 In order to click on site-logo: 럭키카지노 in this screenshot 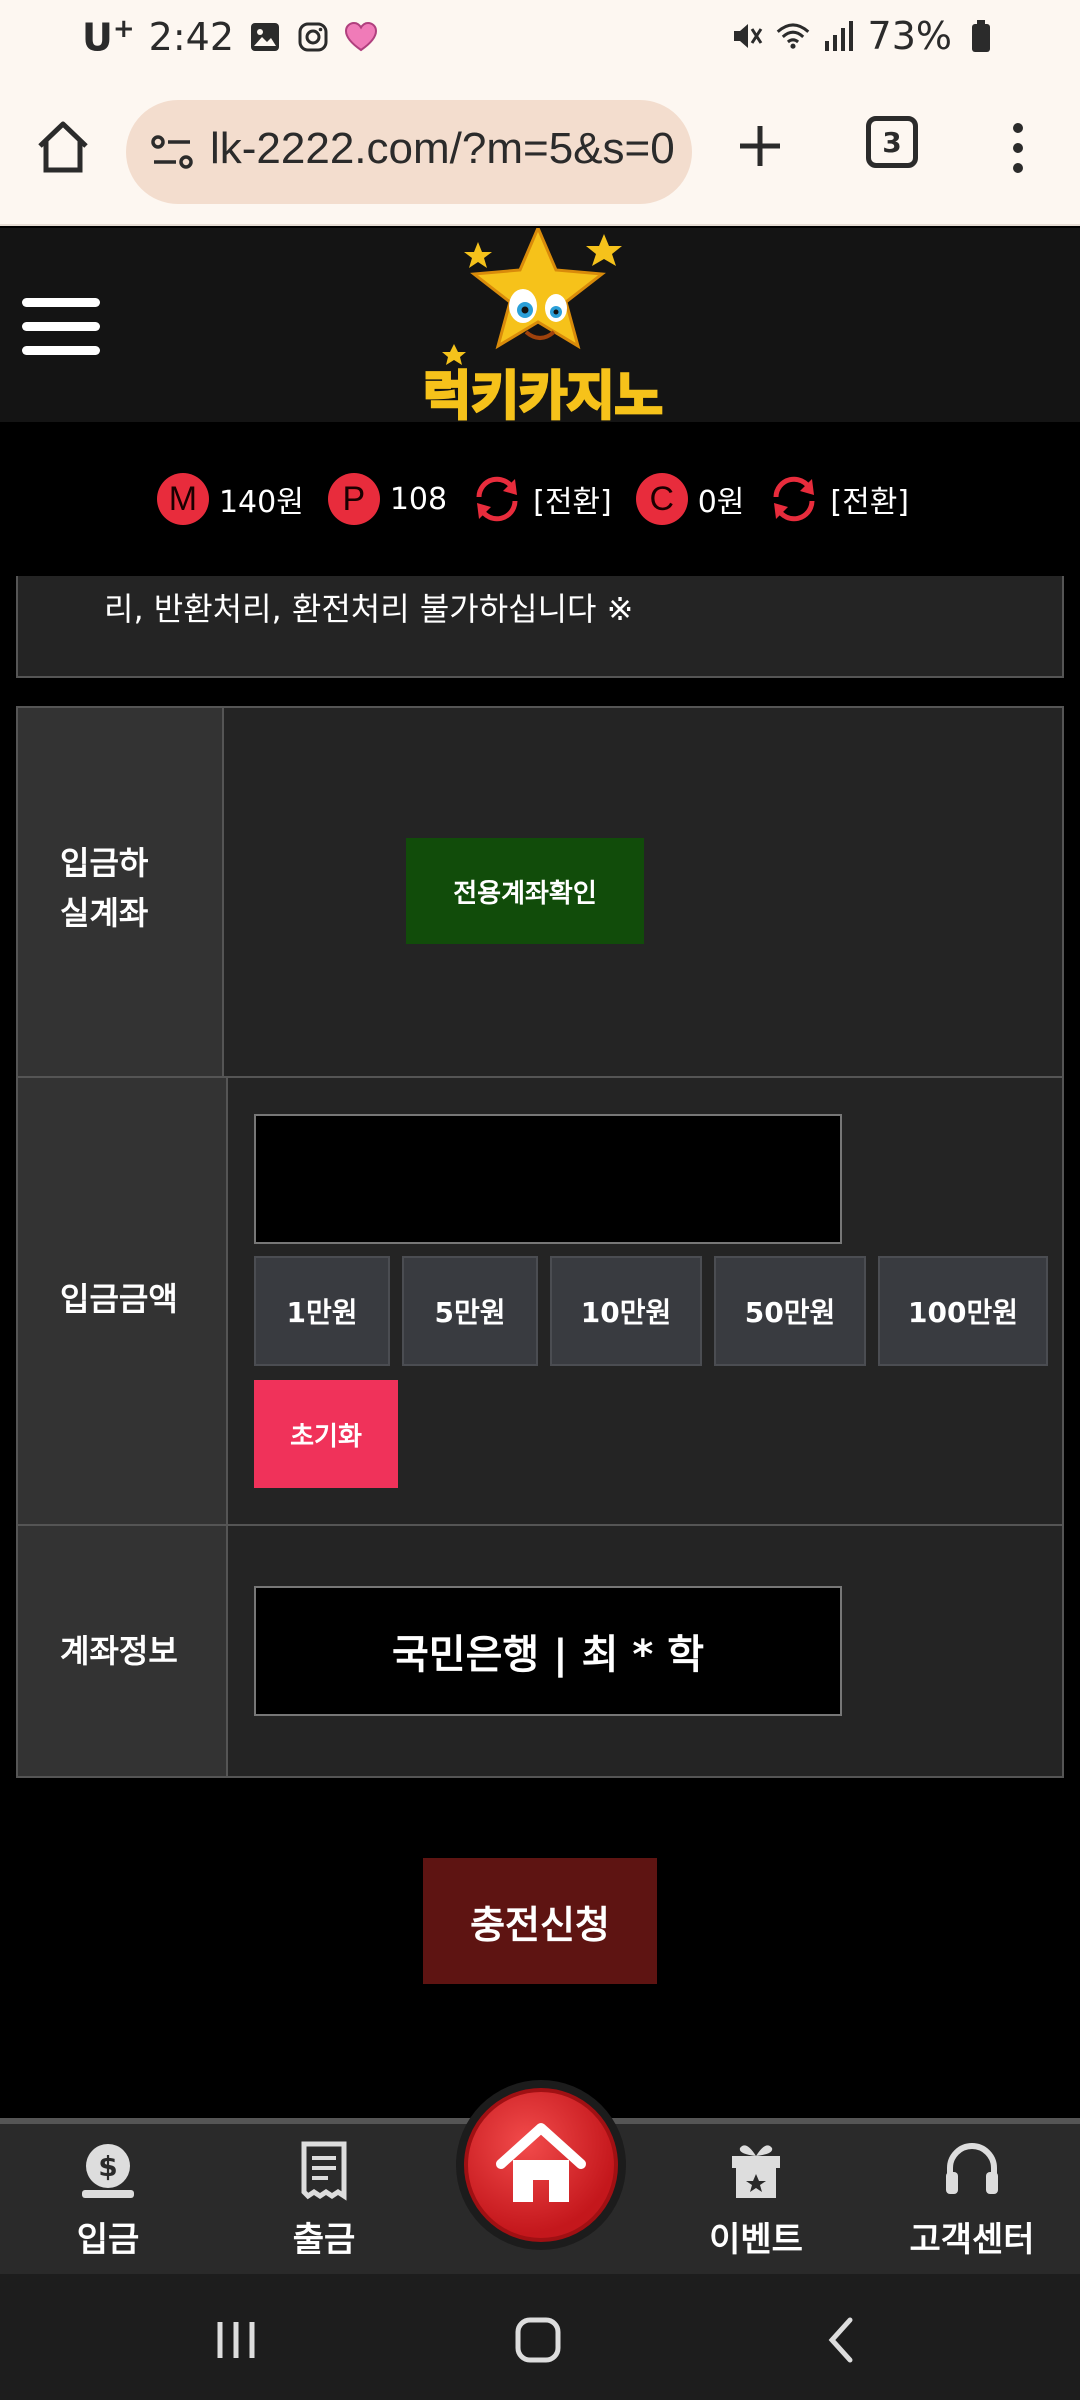, I will do `click(543, 326)`.